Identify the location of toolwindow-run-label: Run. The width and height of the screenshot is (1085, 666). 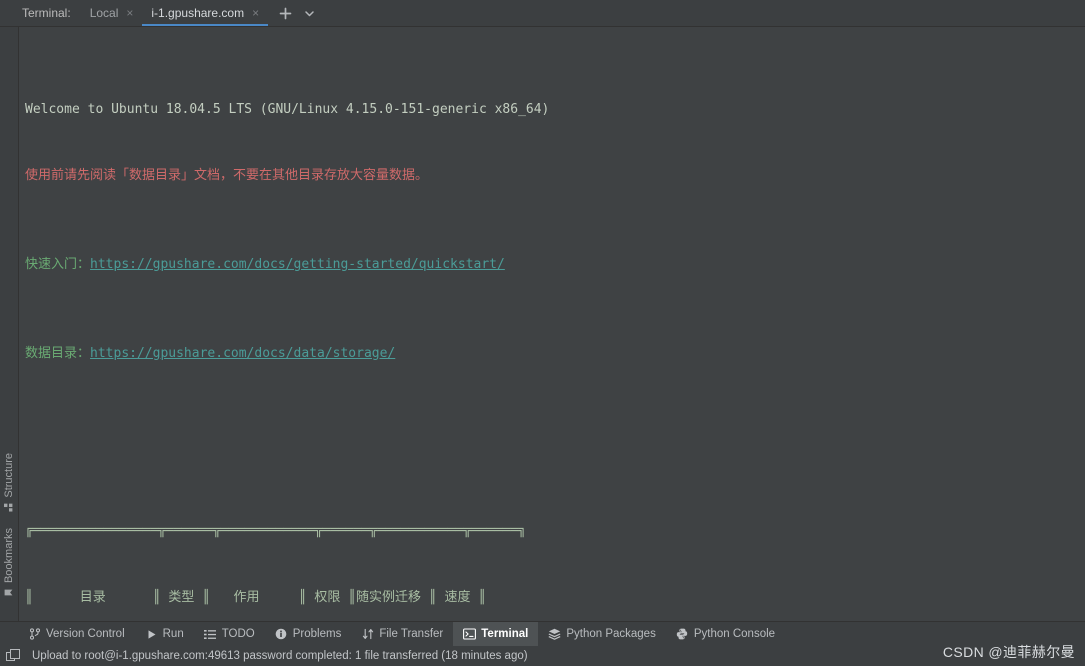
(173, 634).